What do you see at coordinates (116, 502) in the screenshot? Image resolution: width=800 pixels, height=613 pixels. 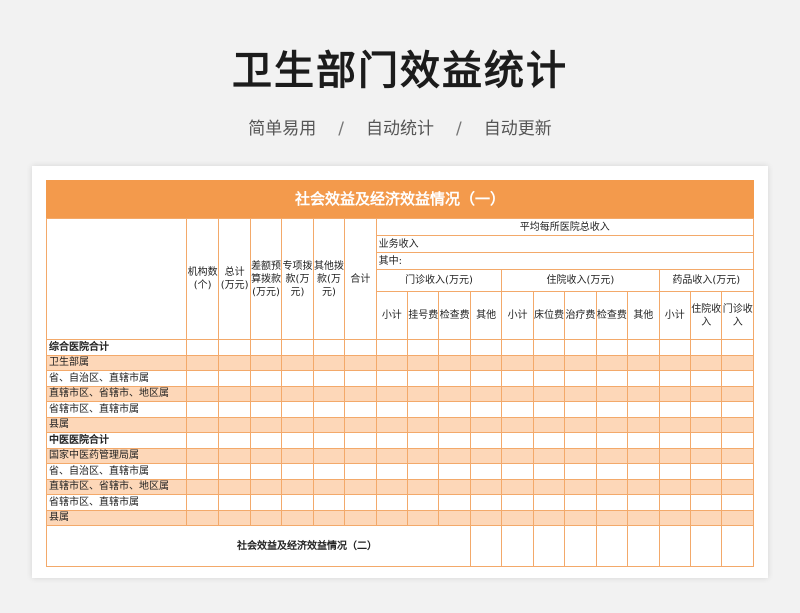 I see `row-label: 省辖市区、直辖市属` at bounding box center [116, 502].